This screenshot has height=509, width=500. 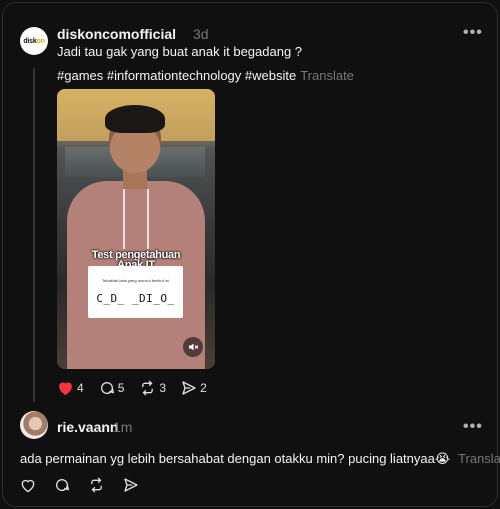 I want to click on avatar-logo: diskon, so click(x=34, y=41).